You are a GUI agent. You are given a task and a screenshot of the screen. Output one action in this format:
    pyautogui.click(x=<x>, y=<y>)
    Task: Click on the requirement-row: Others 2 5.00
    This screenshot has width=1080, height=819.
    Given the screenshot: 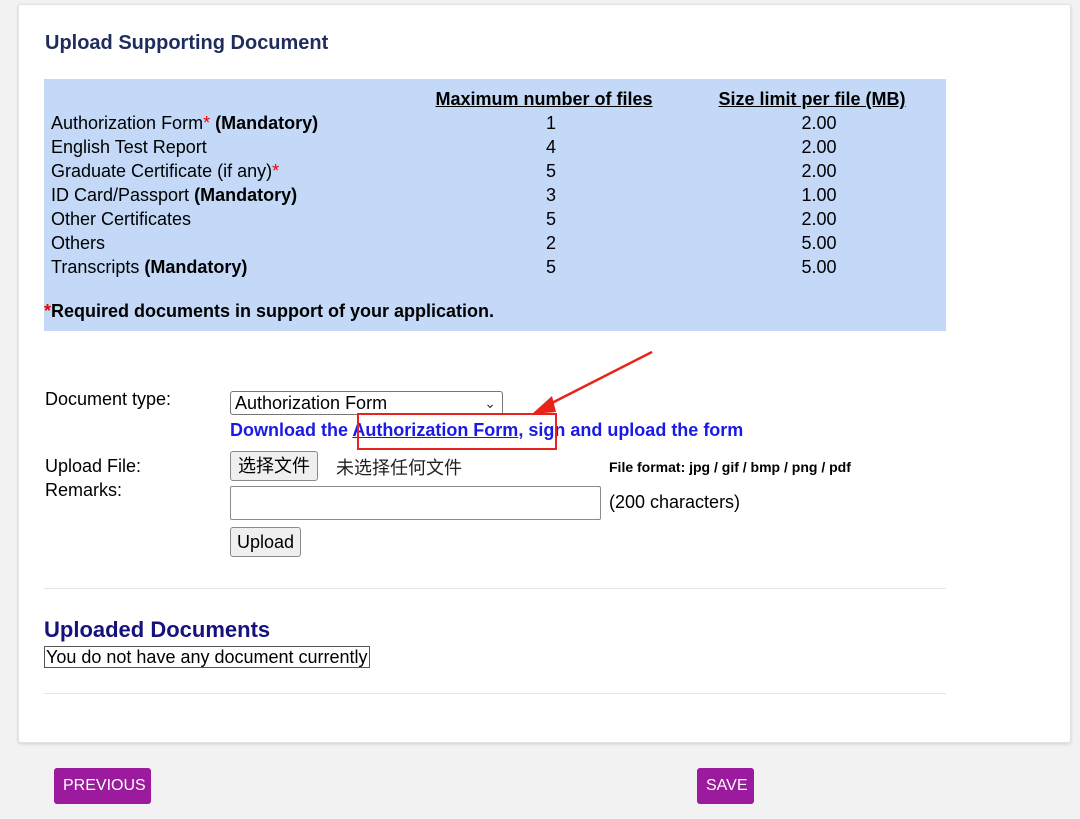 What is the action you would take?
    pyautogui.click(x=496, y=245)
    